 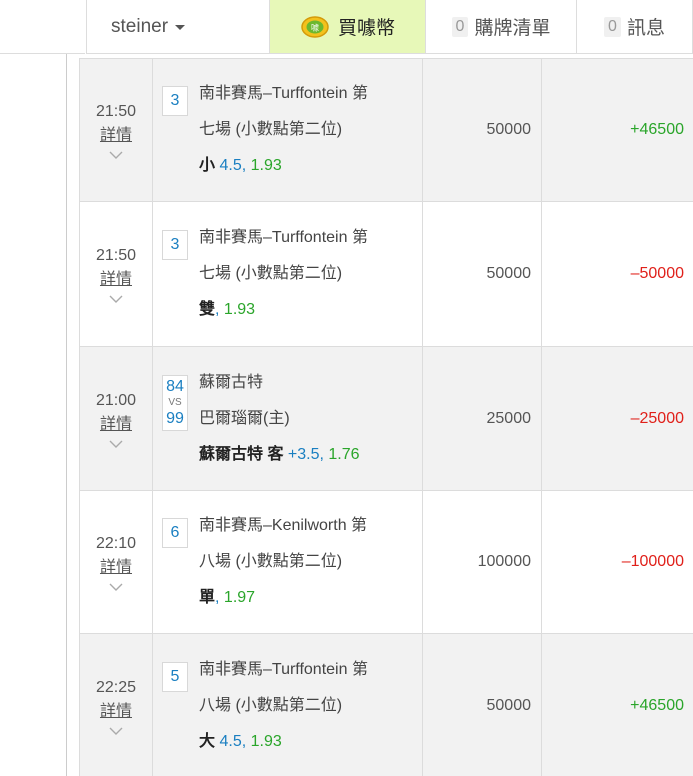 What do you see at coordinates (512, 28) in the screenshot?
I see `cart-label: 購牌清單` at bounding box center [512, 28].